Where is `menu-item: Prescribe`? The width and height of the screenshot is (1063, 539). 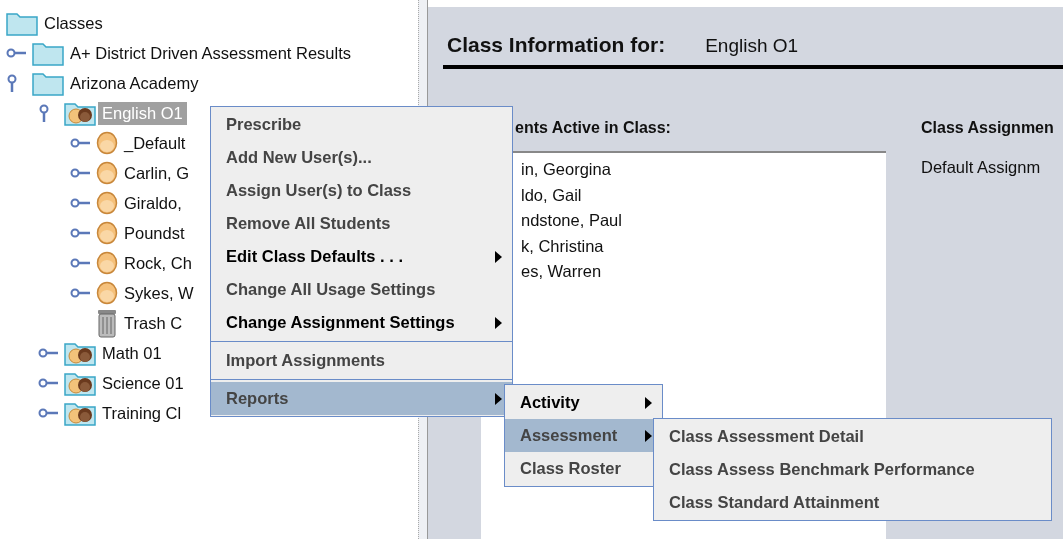
menu-item: Prescribe is located at coordinates (361, 124).